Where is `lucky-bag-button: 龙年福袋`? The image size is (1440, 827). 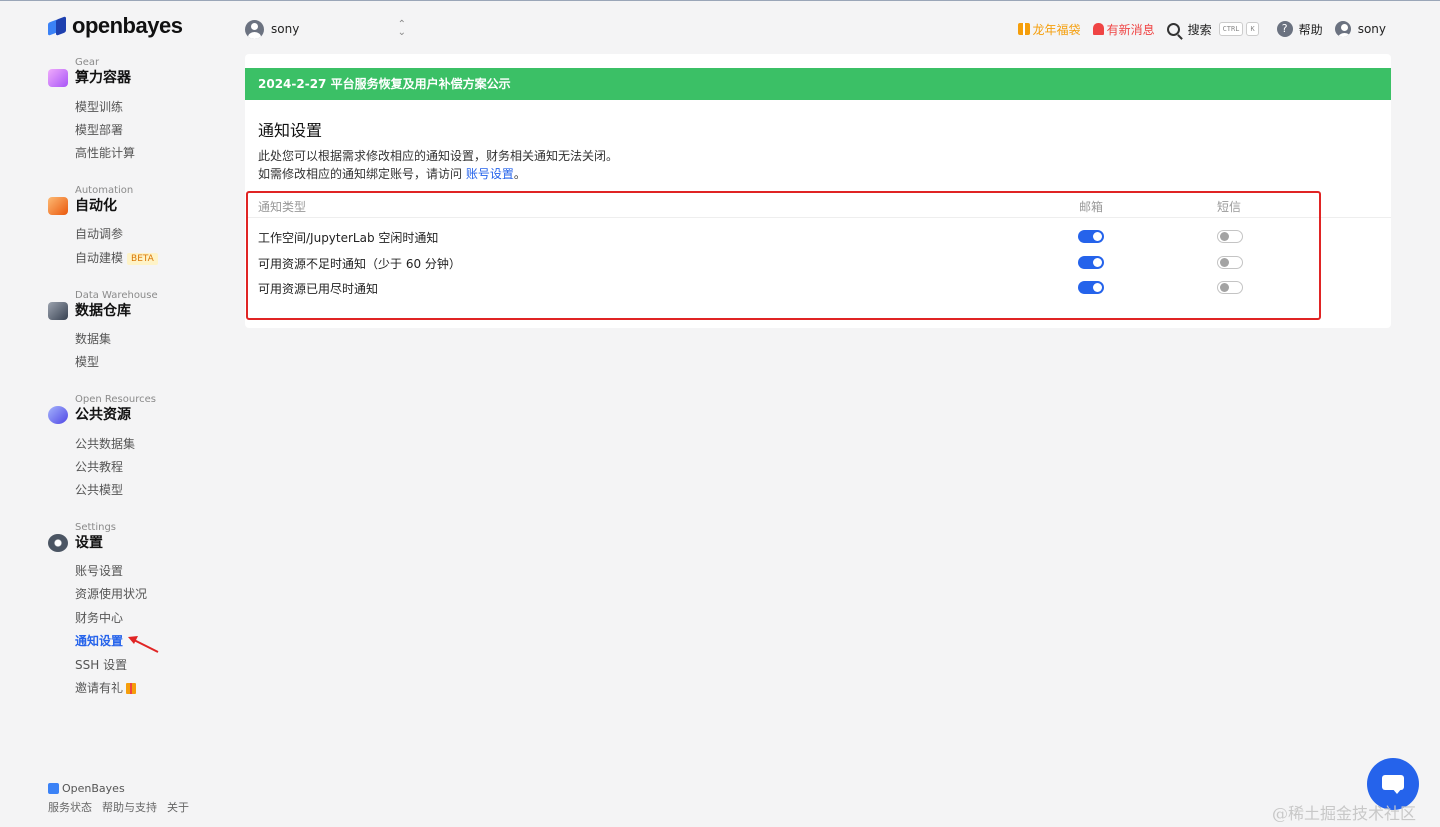
lucky-bag-button: 龙年福袋 is located at coordinates (1049, 29).